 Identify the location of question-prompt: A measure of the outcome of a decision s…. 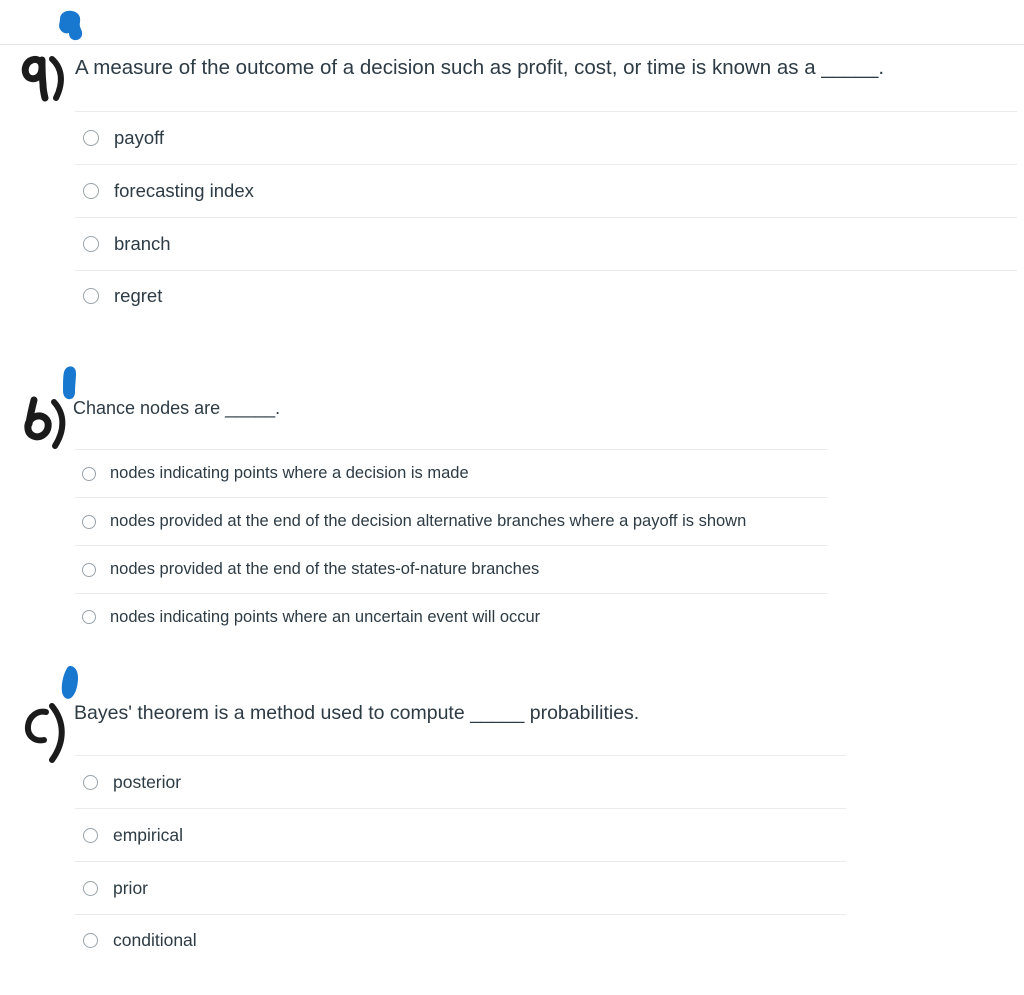
(480, 67).